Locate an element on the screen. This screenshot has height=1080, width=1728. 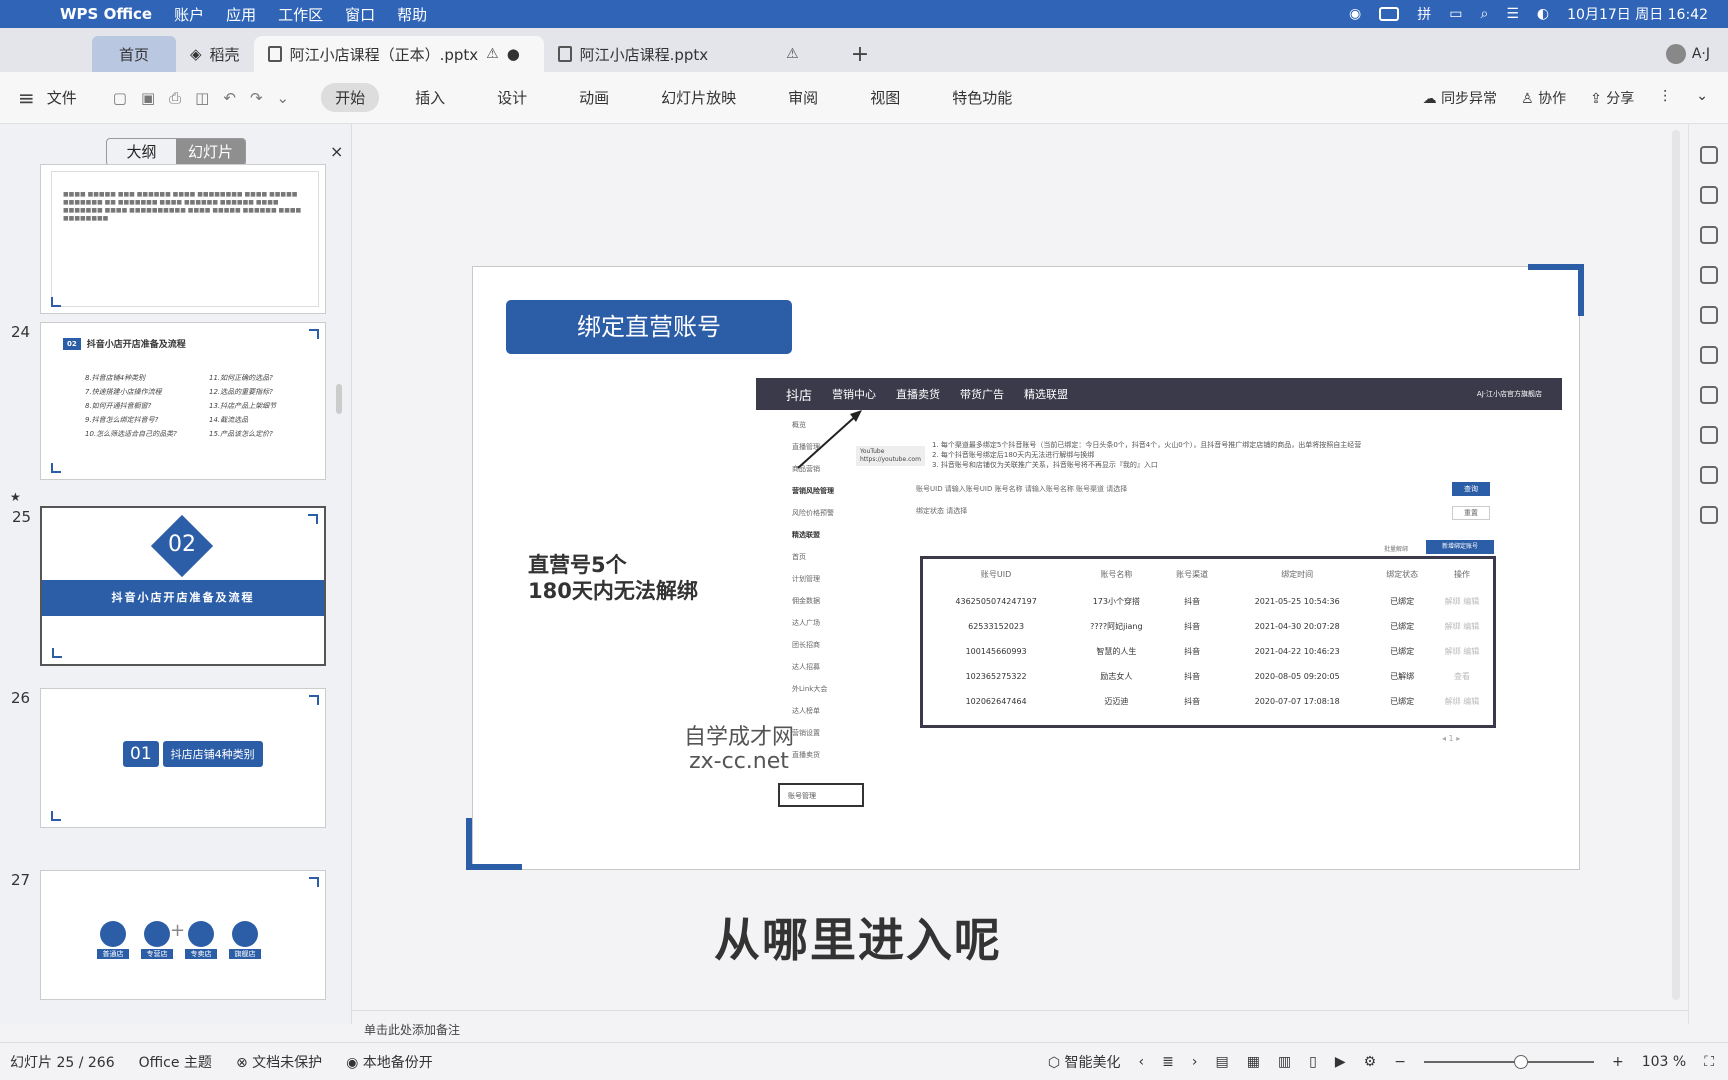
backup-status: ◉ 本地备份开 is located at coordinates (389, 1062).